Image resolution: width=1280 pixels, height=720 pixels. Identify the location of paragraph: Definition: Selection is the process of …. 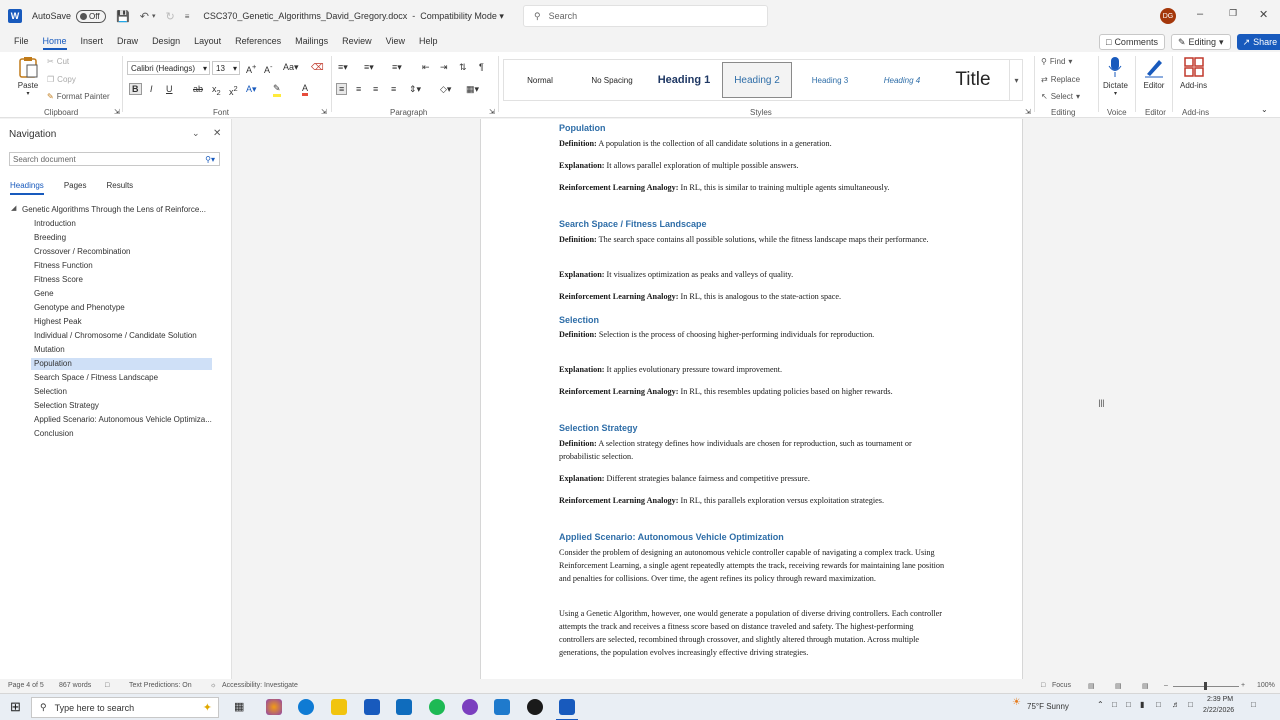
(754, 334).